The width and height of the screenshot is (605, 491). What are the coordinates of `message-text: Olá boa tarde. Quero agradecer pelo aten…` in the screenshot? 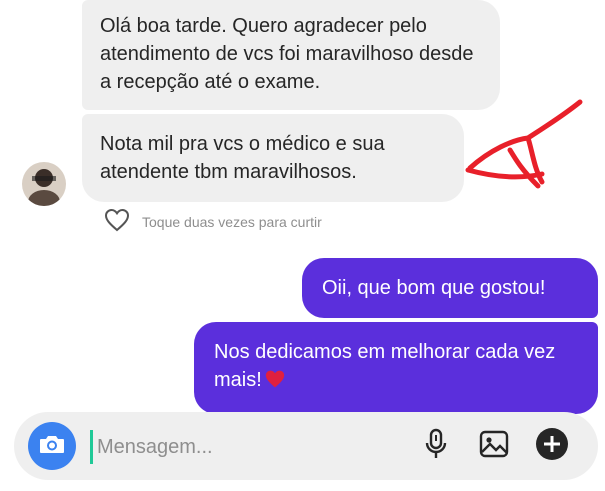 It's located at (287, 54).